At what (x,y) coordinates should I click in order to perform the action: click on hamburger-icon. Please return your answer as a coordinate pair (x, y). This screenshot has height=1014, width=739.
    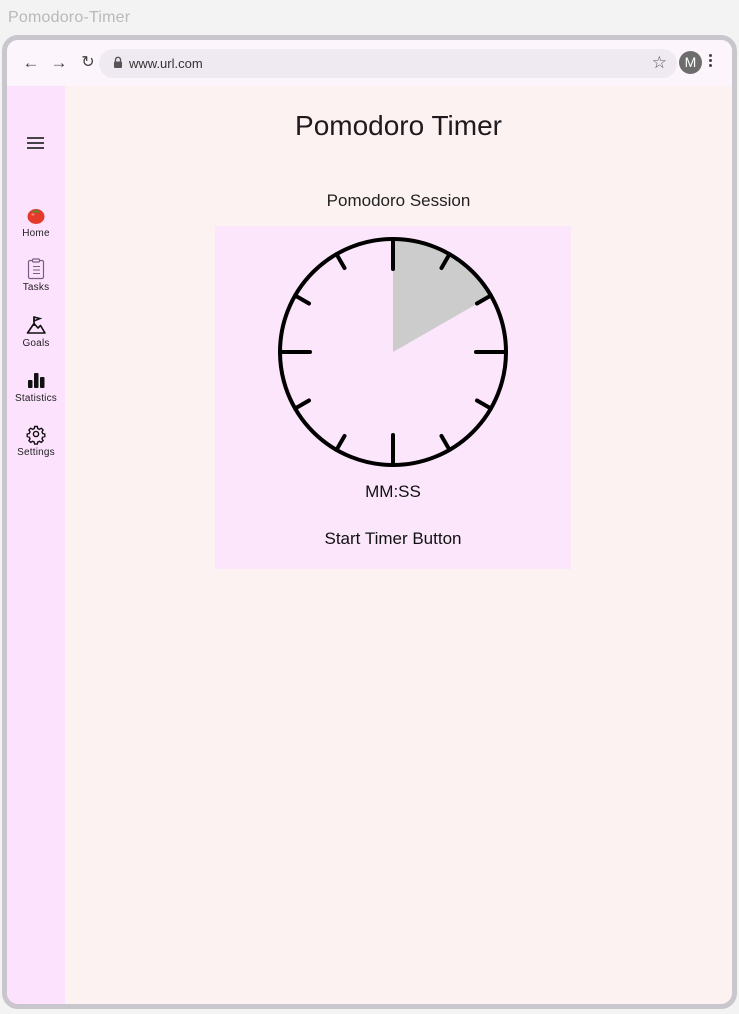
    Looking at the image, I should click on (35, 143).